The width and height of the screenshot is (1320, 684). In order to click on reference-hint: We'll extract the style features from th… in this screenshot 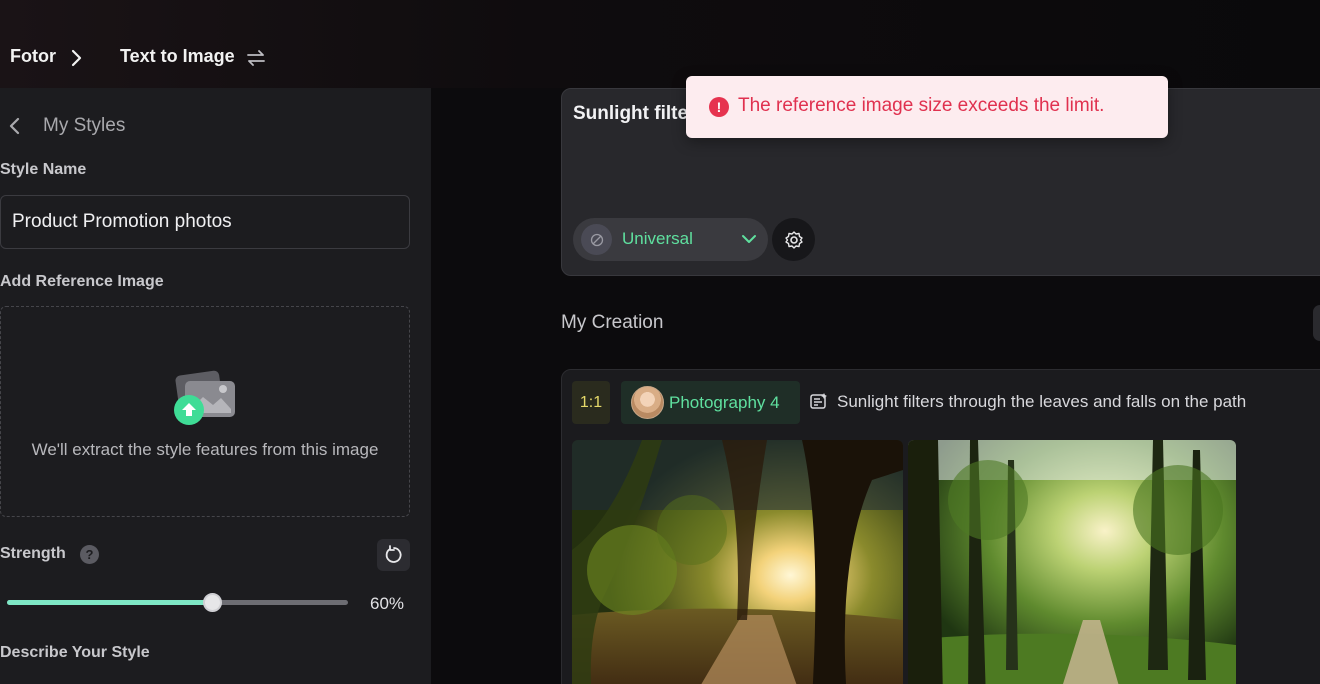, I will do `click(205, 449)`.